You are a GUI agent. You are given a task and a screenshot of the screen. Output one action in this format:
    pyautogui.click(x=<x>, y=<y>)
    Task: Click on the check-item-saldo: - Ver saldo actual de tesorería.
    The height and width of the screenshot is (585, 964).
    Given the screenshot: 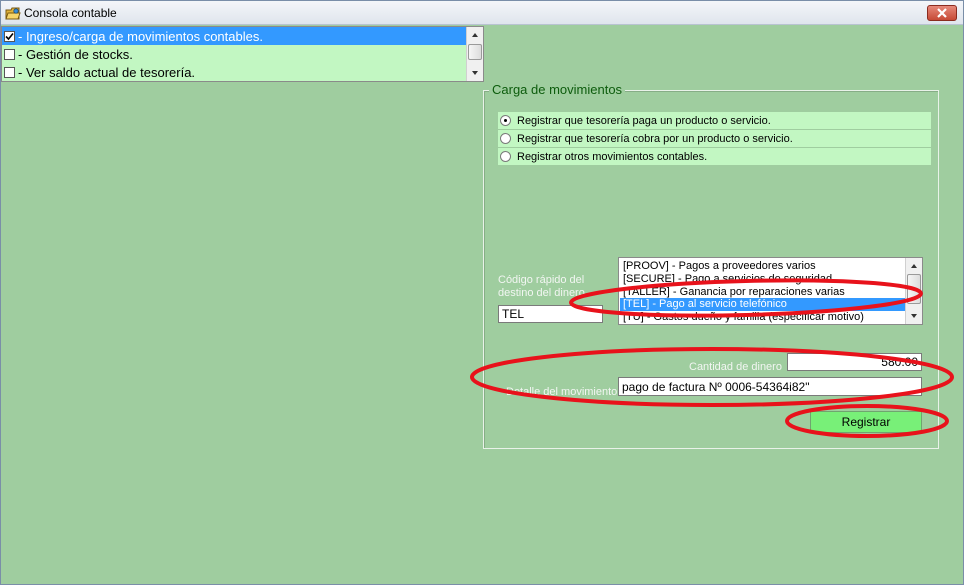 What is the action you would take?
    pyautogui.click(x=234, y=72)
    